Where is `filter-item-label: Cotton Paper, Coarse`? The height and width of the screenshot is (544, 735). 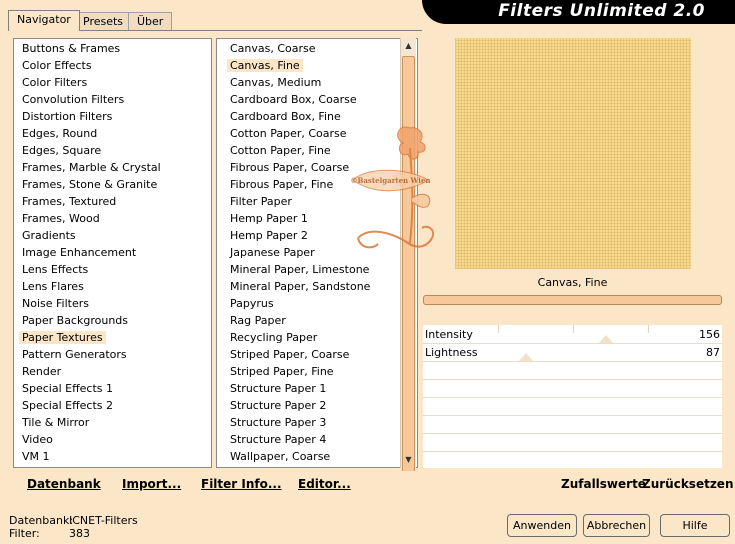
filter-item-label: Cotton Paper, Coarse is located at coordinates (288, 133).